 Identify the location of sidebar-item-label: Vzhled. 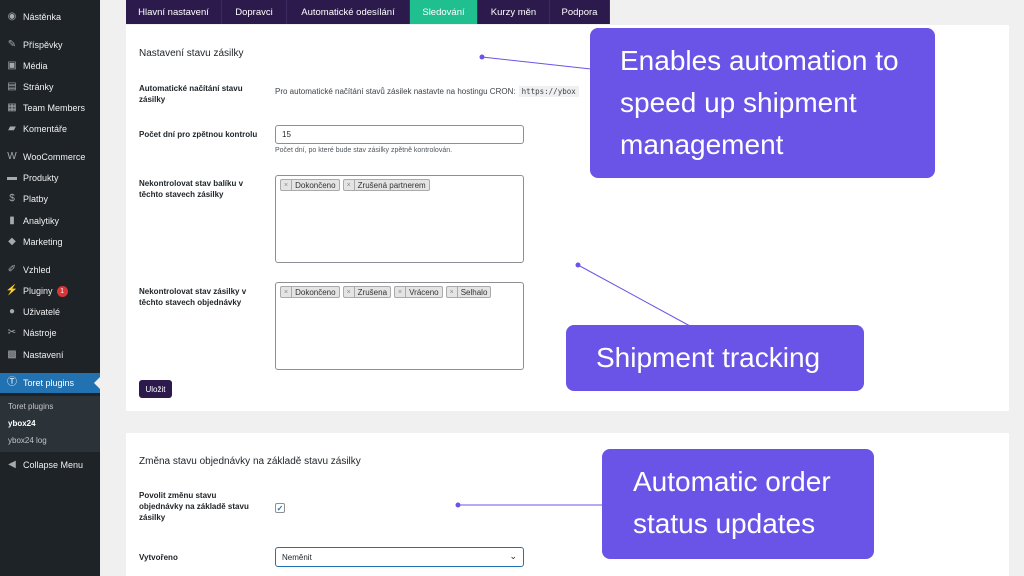
(37, 270).